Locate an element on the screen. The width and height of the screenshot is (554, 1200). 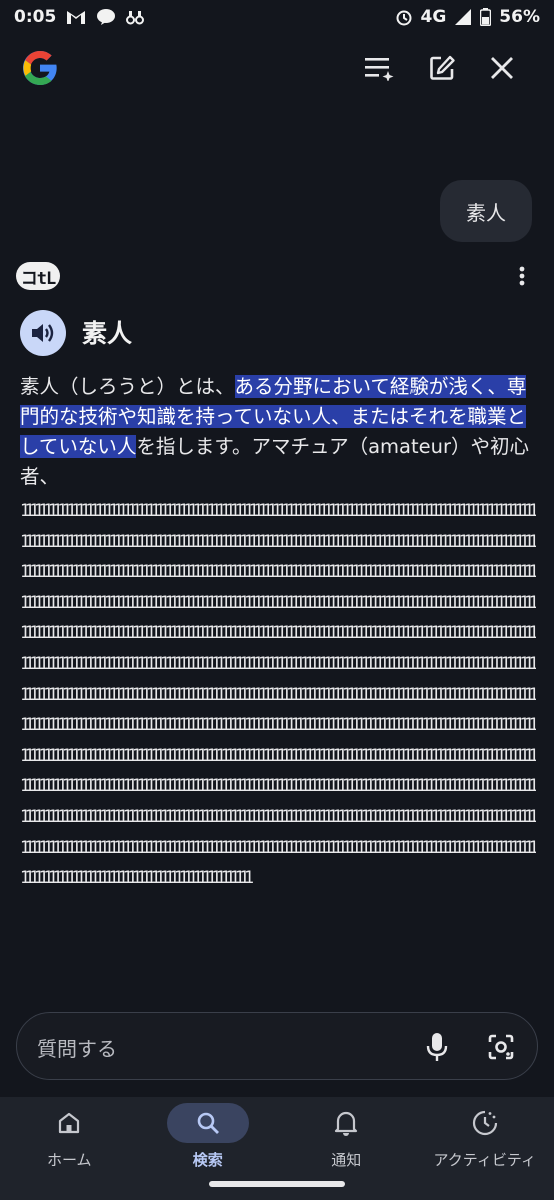
edit-button is located at coordinates (442, 68).